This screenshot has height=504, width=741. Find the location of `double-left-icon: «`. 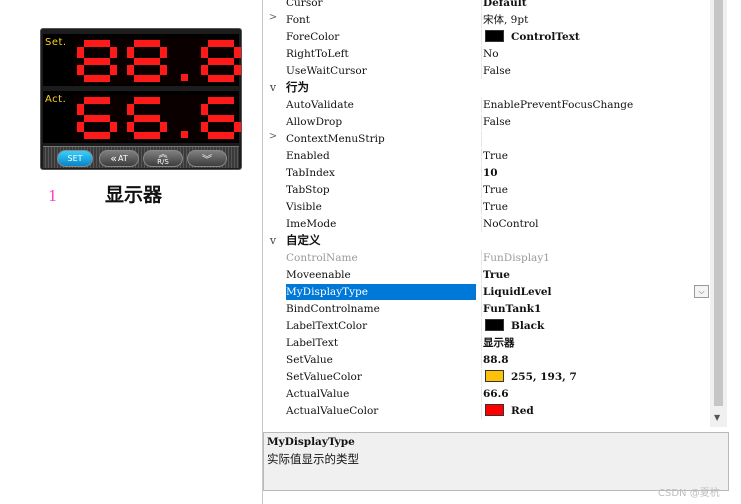

double-left-icon: « is located at coordinates (113, 158).